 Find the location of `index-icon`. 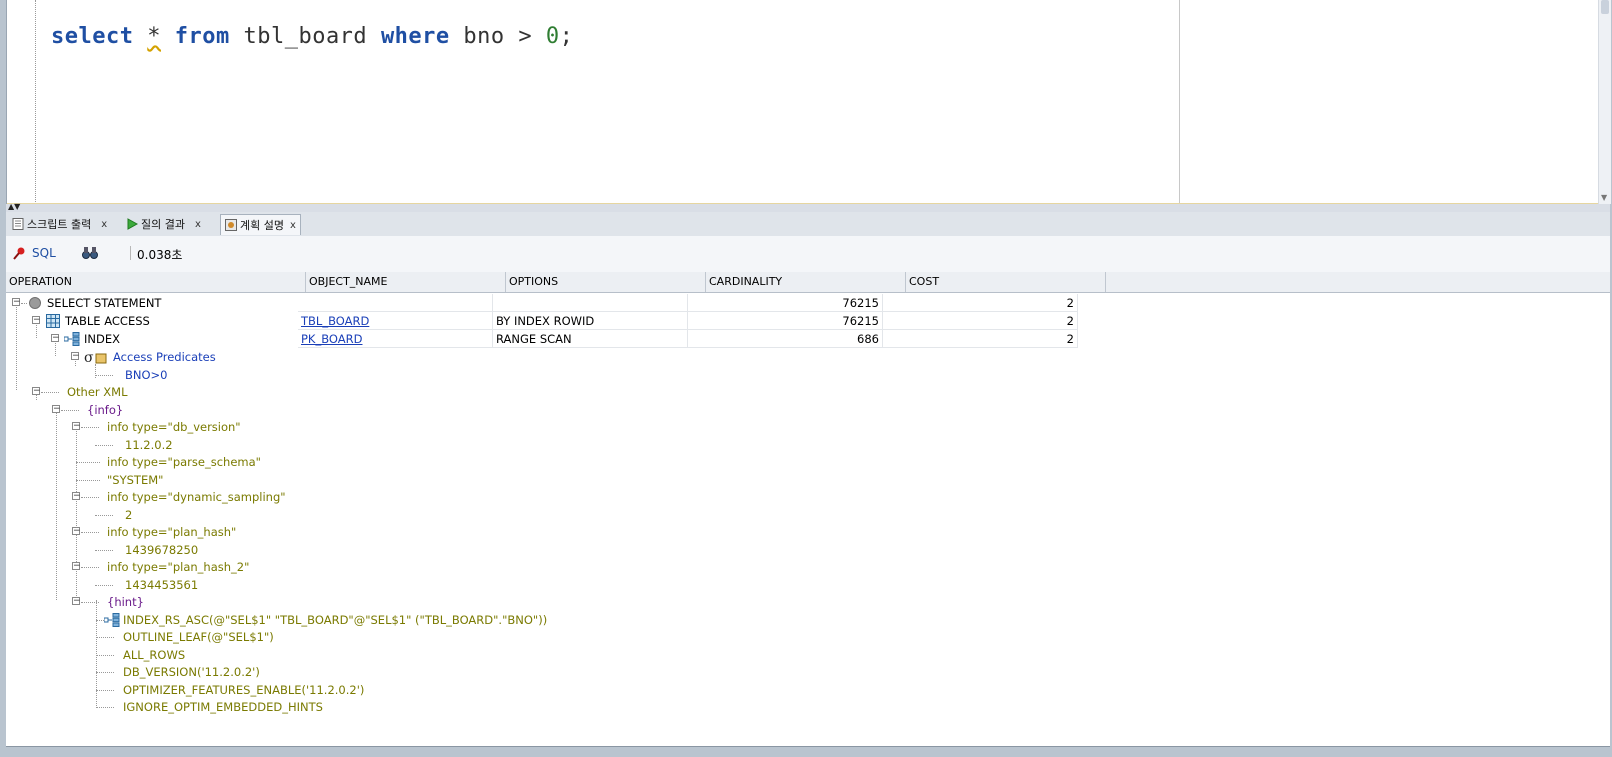

index-icon is located at coordinates (112, 620).